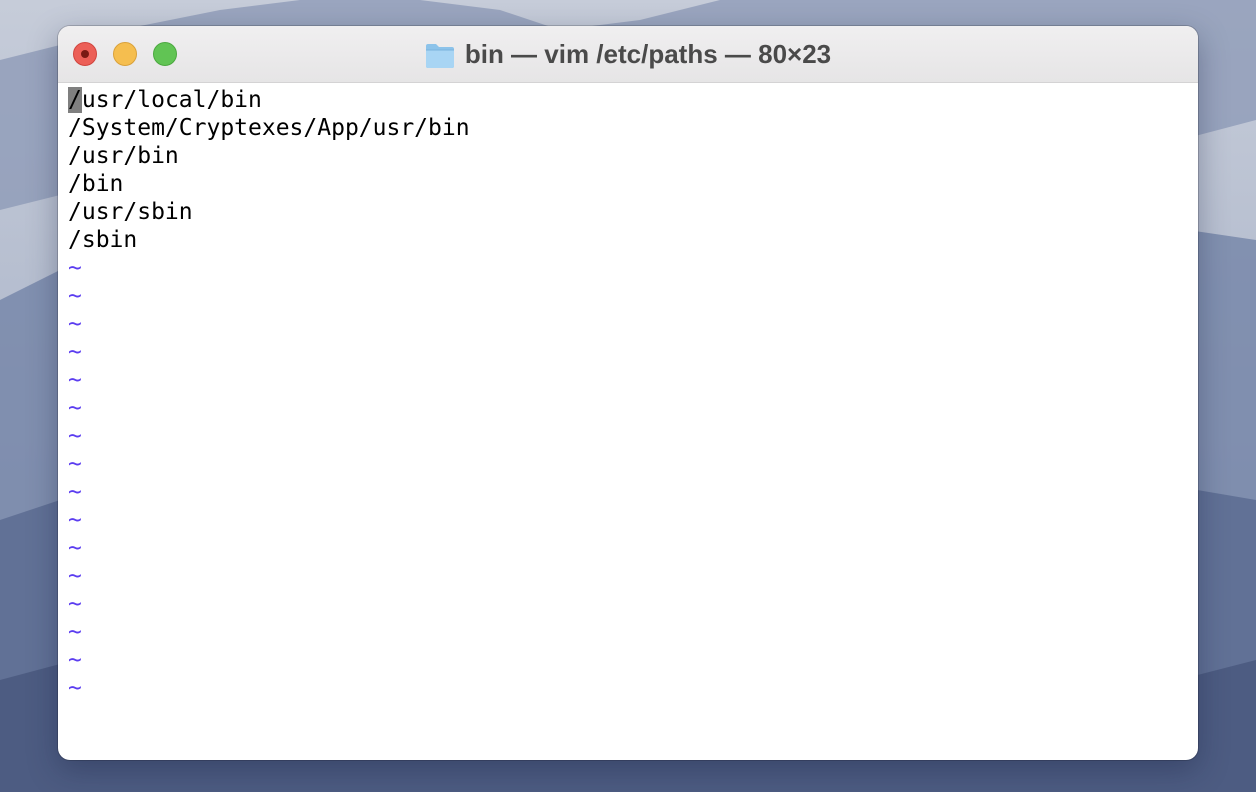 The height and width of the screenshot is (792, 1256). What do you see at coordinates (171, 100) in the screenshot?
I see `buffer-line-text: usr/local/bin` at bounding box center [171, 100].